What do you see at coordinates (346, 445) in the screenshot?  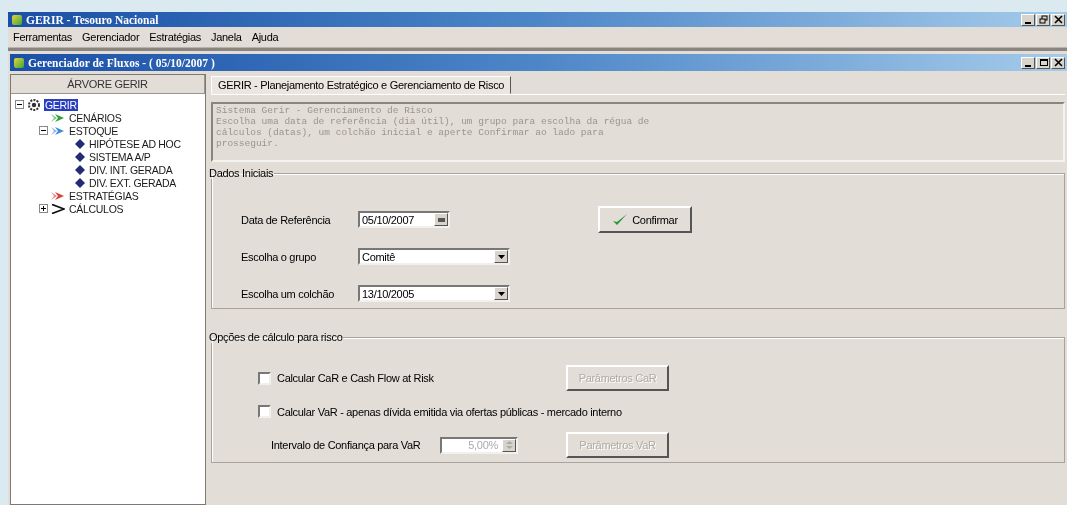 I see `field-label: Intervalo de Confiança para VaR` at bounding box center [346, 445].